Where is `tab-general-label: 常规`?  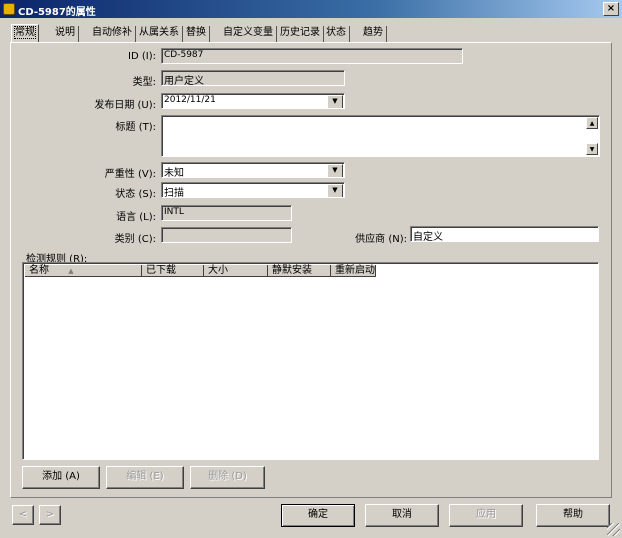 tab-general-label: 常规 is located at coordinates (25, 32).